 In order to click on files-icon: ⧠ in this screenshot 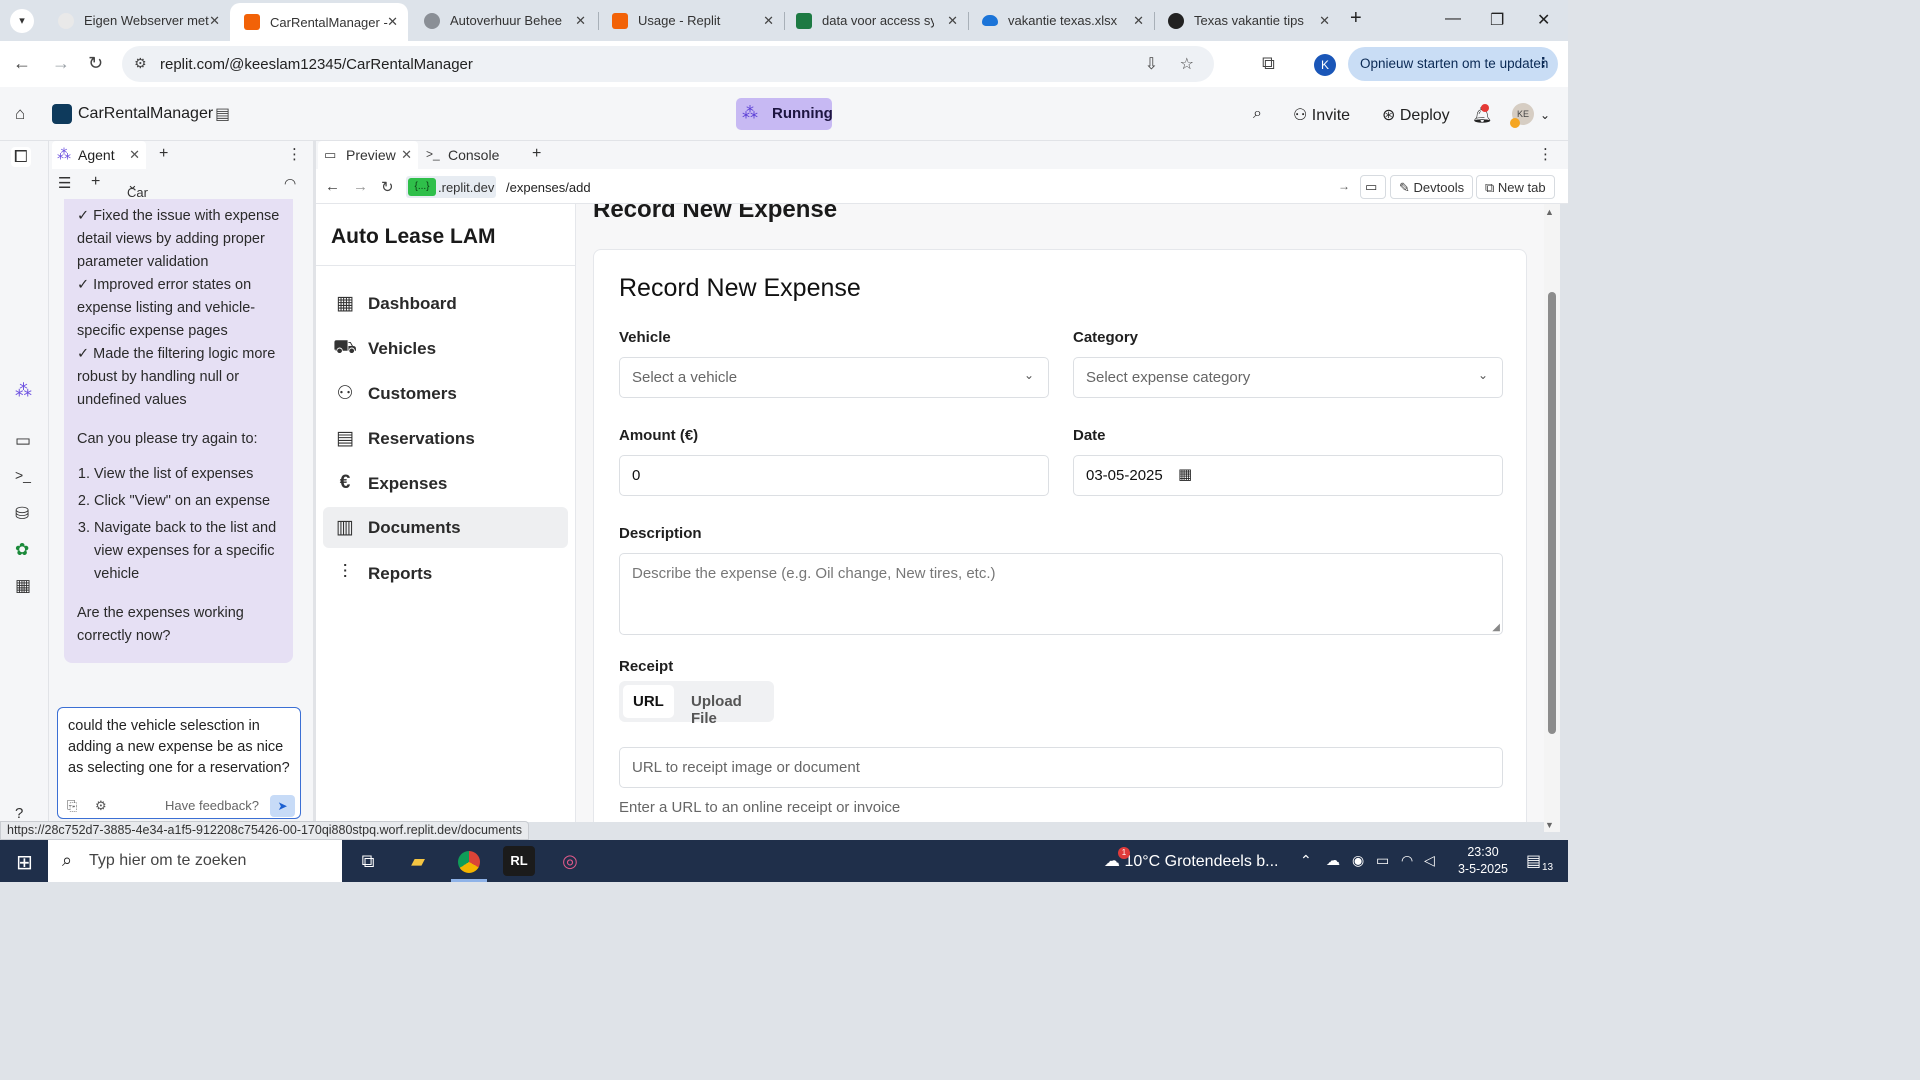, I will do `click(21, 157)`.